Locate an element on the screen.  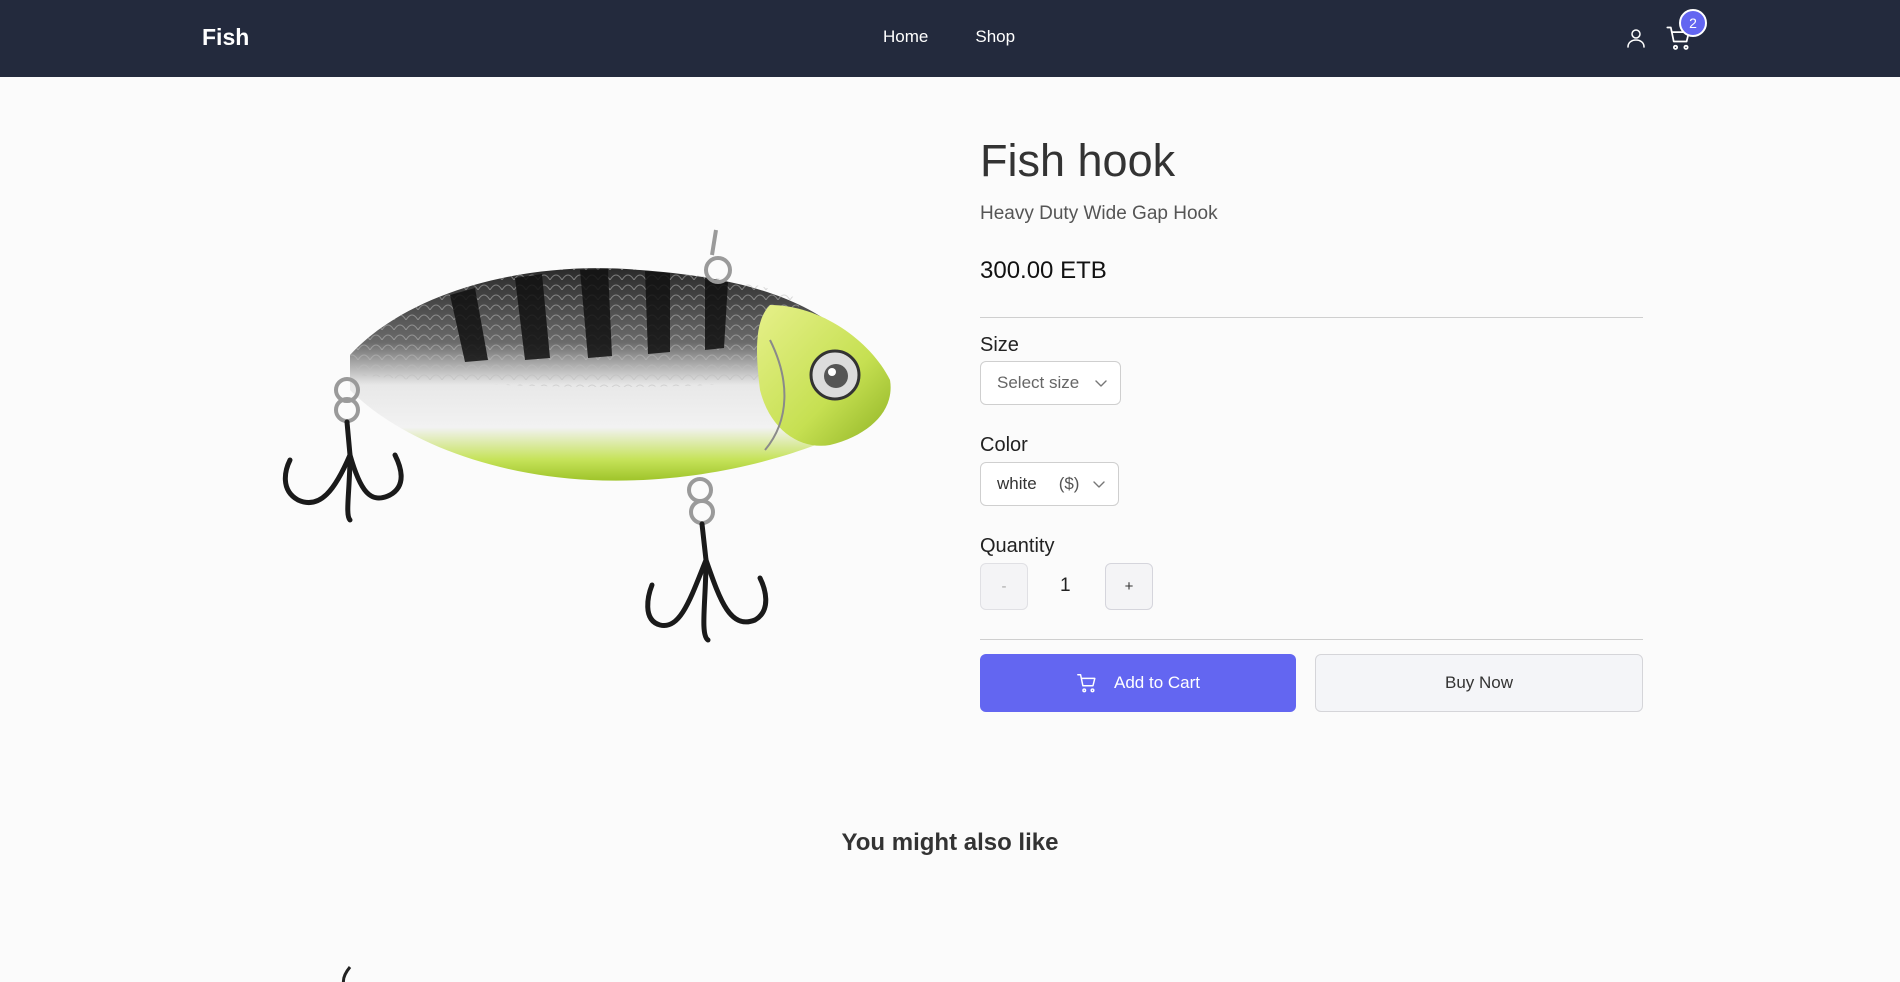
nav-links: Home Shop is located at coordinates (949, 37).